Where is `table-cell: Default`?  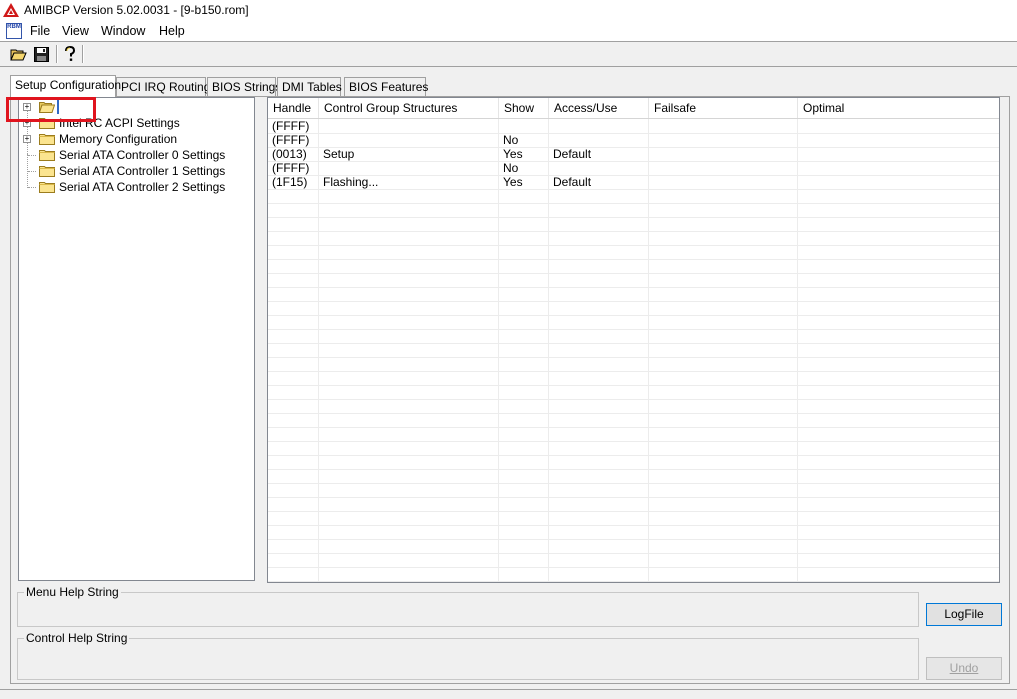
table-cell: Default is located at coordinates (599, 182).